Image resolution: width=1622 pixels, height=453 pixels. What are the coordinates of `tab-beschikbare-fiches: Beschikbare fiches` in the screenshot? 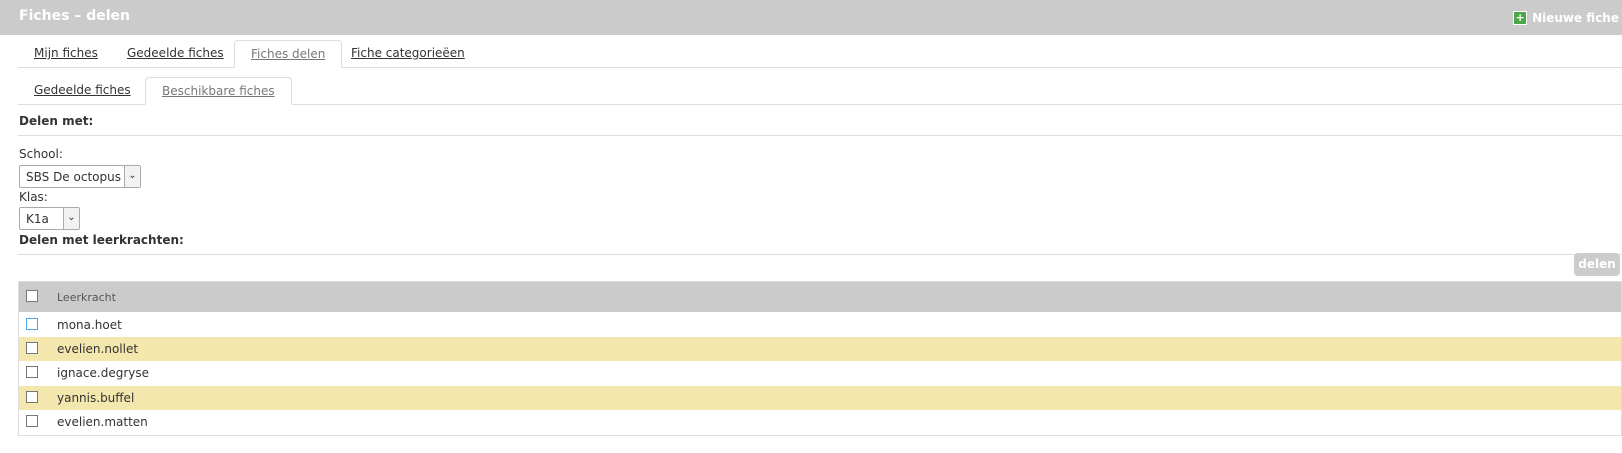 It's located at (218, 91).